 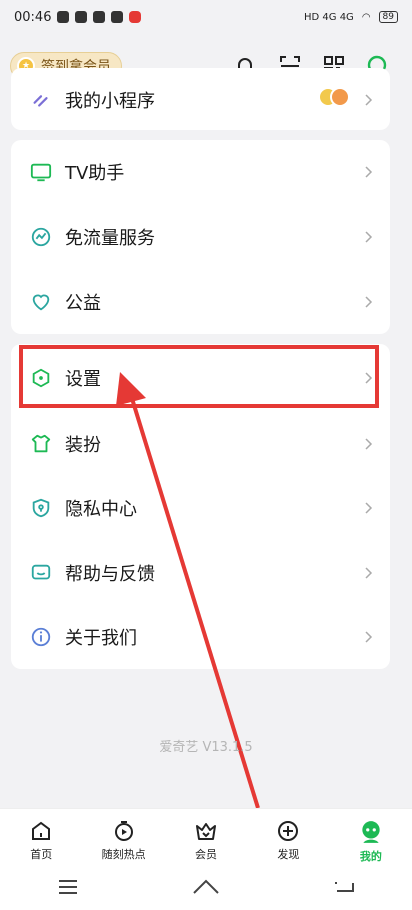 I want to click on hot-icon, so click(x=123, y=831).